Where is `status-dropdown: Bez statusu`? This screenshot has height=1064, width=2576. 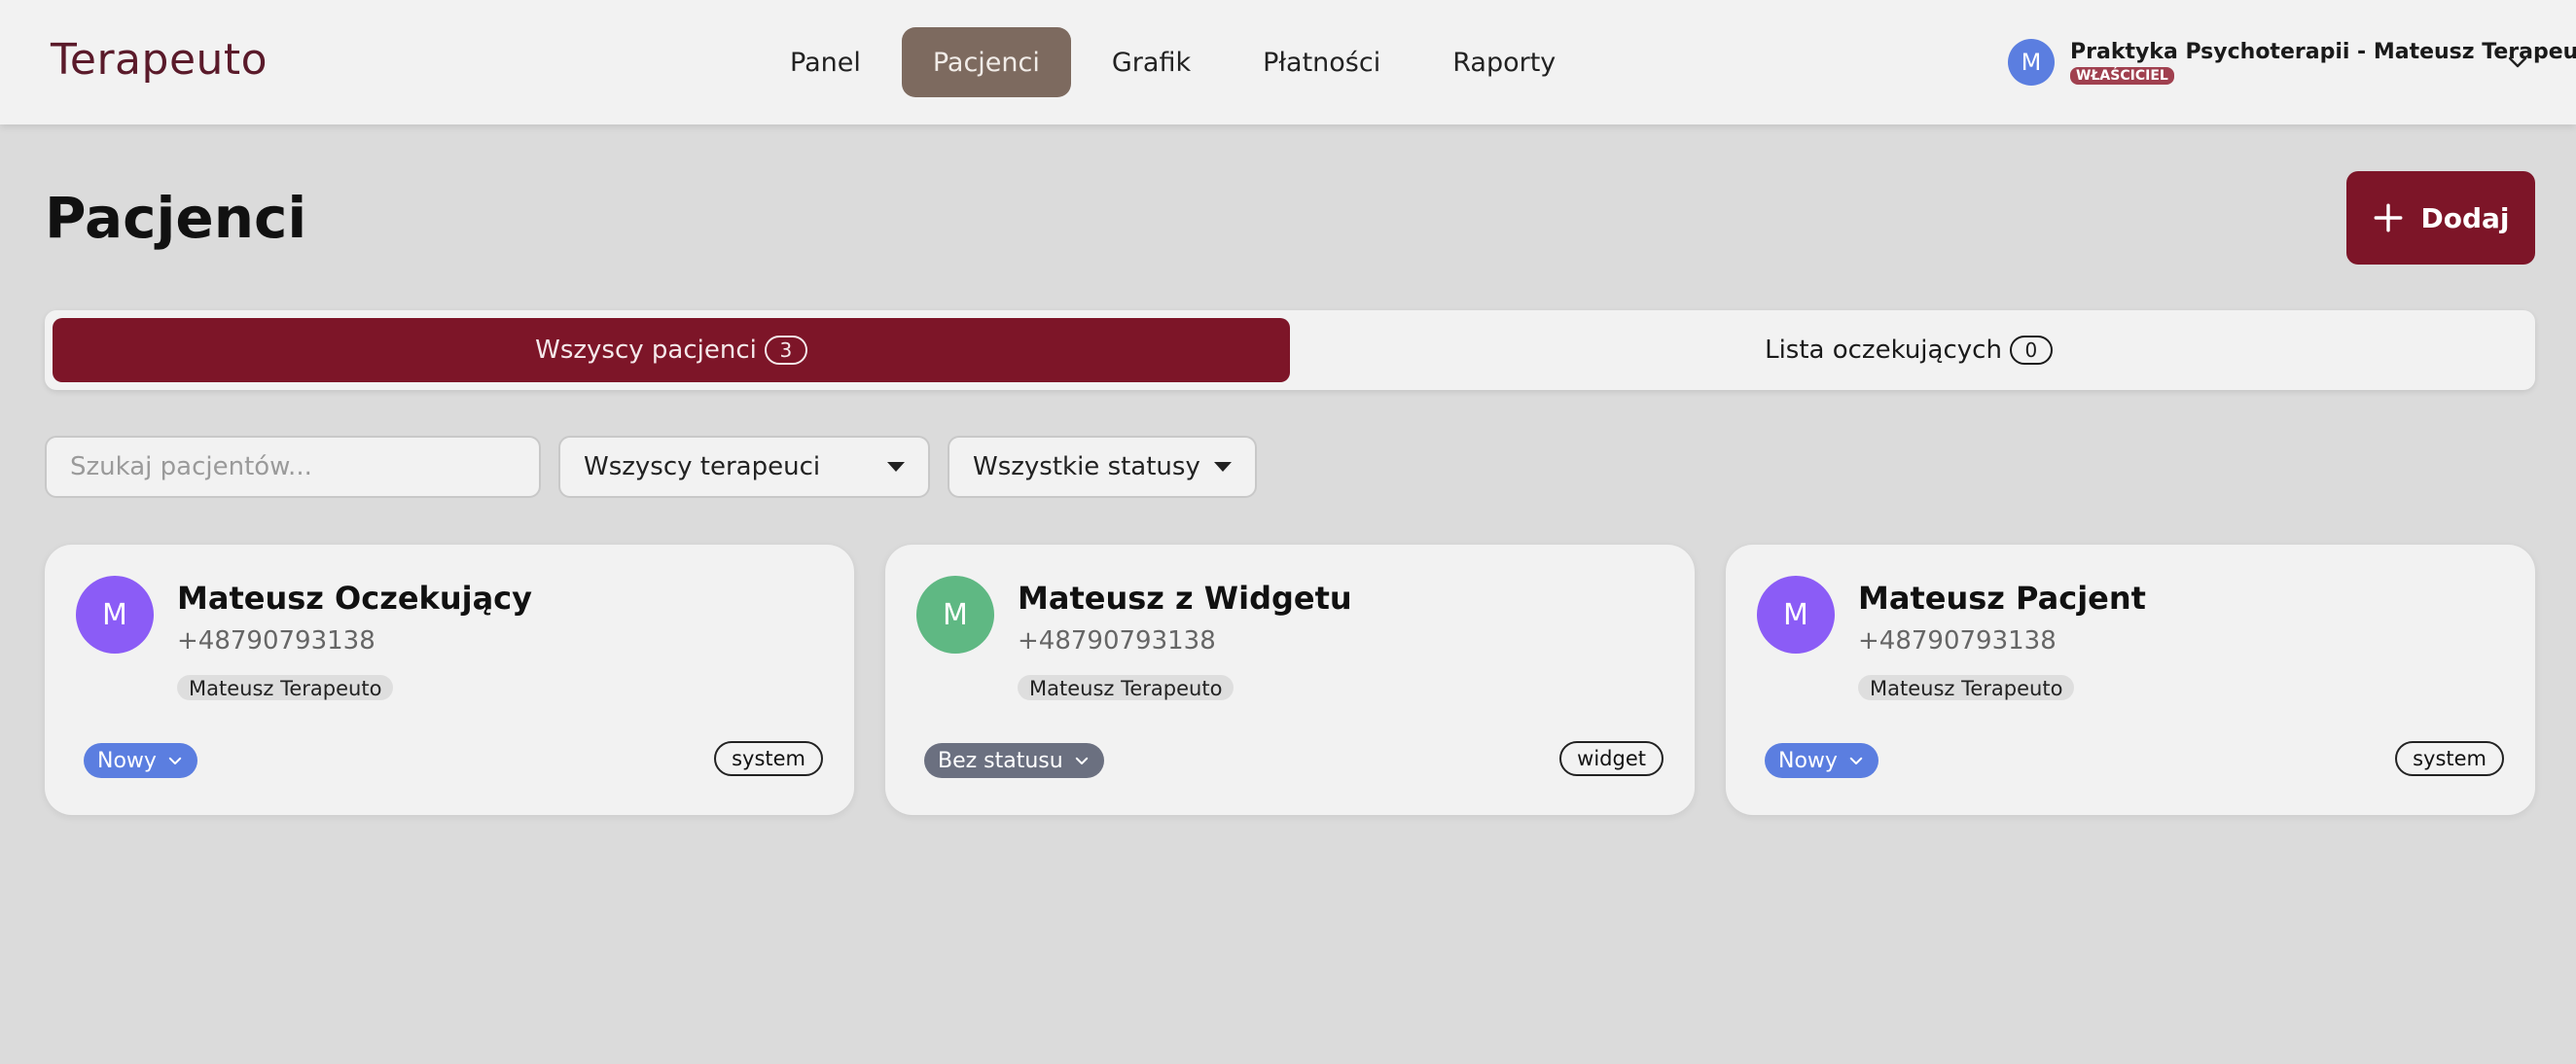
status-dropdown: Bez statusu is located at coordinates (1014, 761).